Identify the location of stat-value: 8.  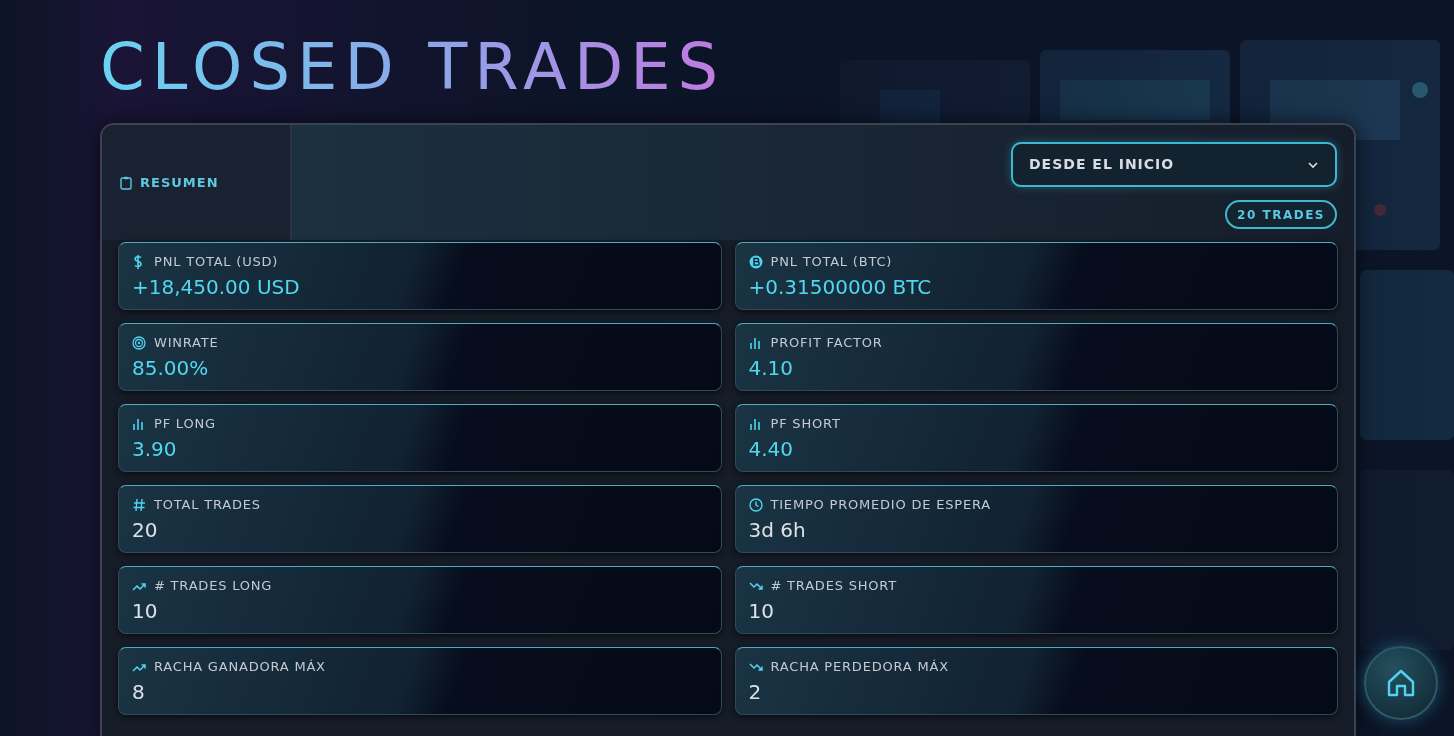
(138, 692).